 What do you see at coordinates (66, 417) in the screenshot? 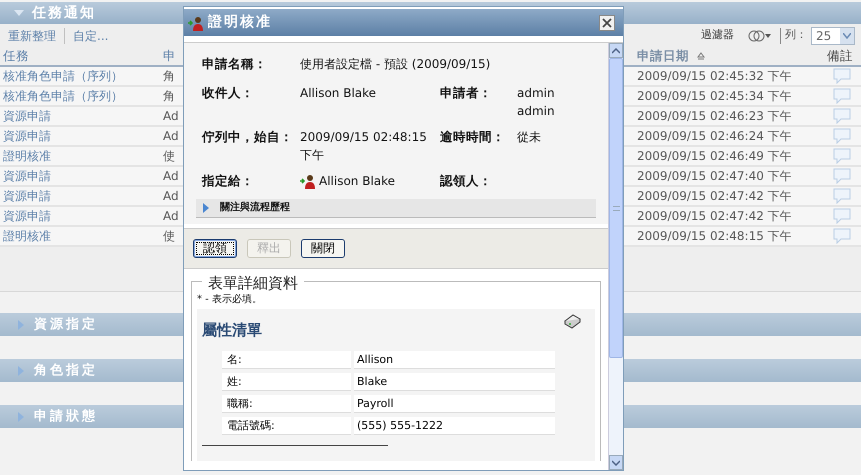
I see `section-title: 申請狀態` at bounding box center [66, 417].